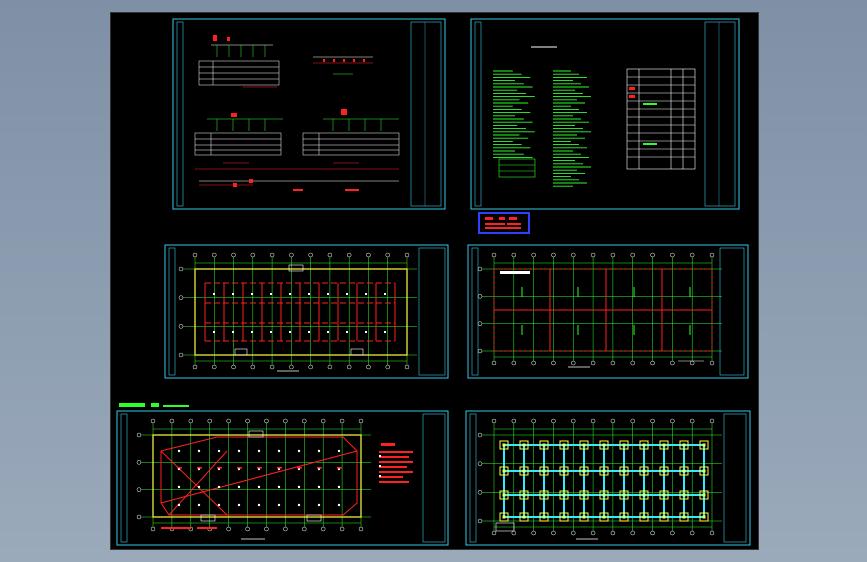 This screenshot has width=867, height=562. I want to click on sheet-details, so click(309, 114).